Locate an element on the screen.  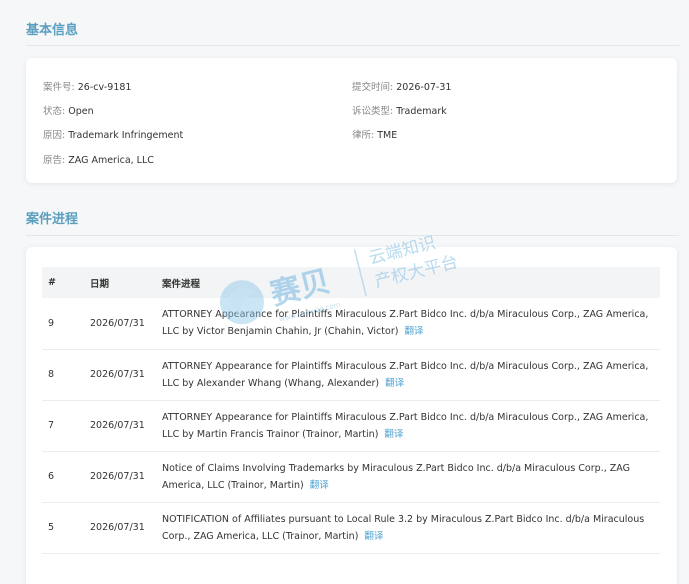
case-number-field: 案件号: 26-cv-9181 is located at coordinates (87, 86).